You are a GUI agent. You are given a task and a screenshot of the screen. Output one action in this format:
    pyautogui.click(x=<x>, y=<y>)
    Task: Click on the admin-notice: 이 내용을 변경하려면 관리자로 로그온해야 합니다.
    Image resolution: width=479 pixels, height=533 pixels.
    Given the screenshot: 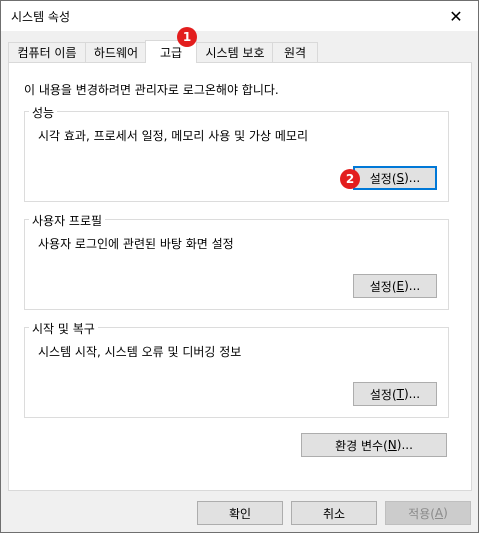 What is the action you would take?
    pyautogui.click(x=151, y=90)
    